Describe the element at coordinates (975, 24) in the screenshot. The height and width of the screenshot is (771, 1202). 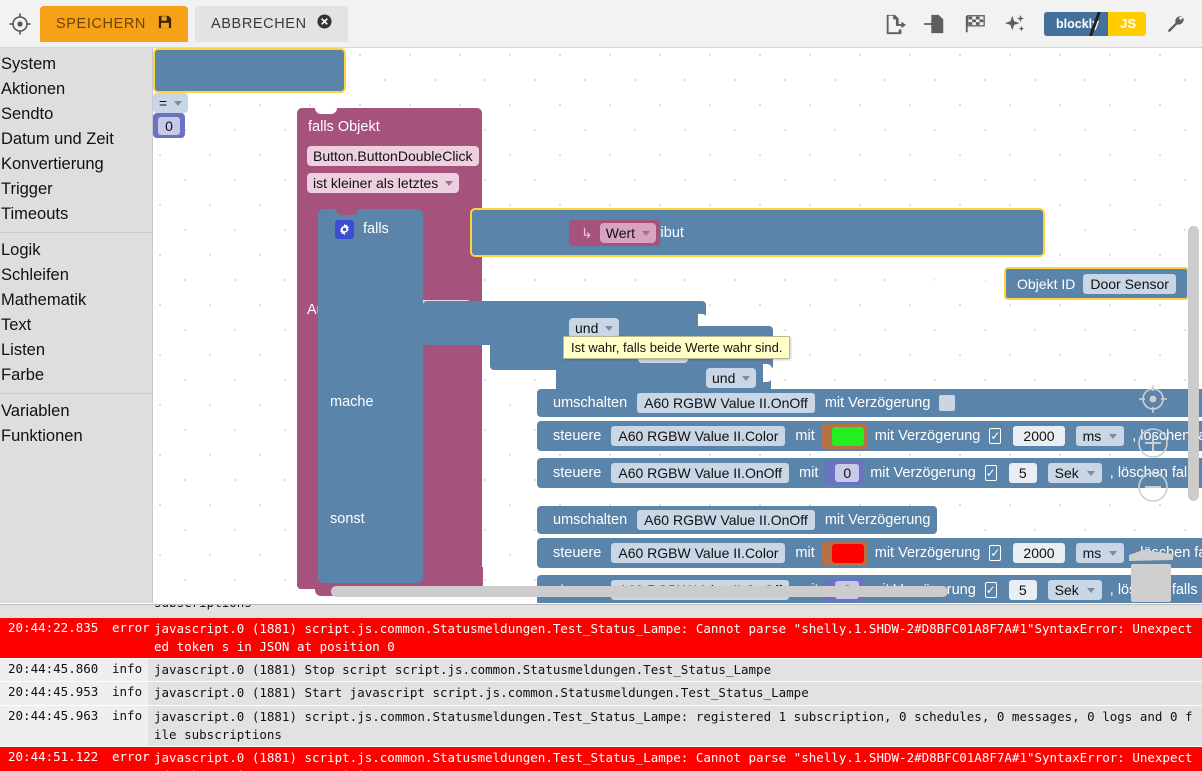
I see `checkered-flag-icon` at that location.